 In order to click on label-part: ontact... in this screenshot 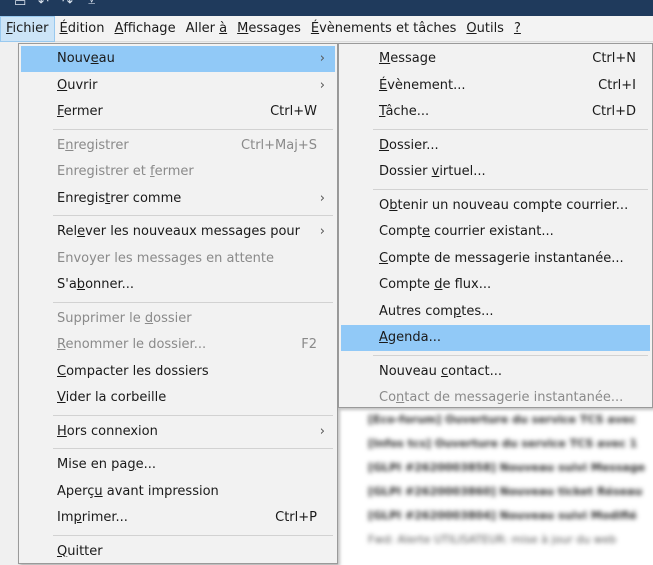, I will do `click(475, 371)`.